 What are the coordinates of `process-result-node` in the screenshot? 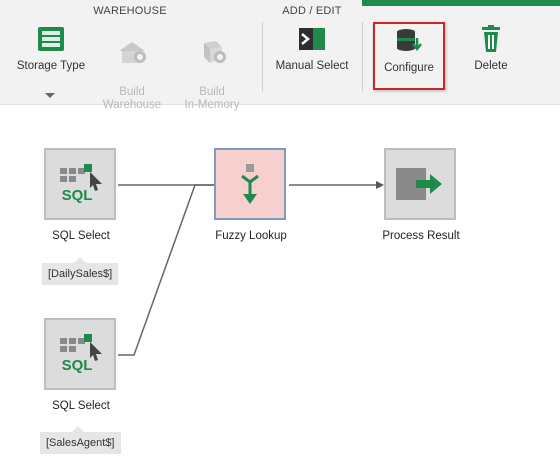 It's located at (420, 184).